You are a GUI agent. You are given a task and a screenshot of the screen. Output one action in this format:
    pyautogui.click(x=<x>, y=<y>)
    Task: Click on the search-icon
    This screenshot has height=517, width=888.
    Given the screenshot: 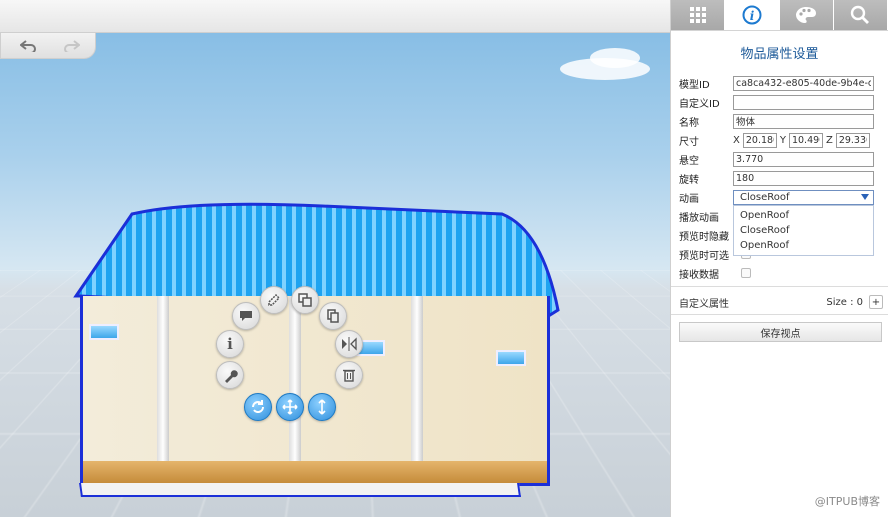 What is the action you would take?
    pyautogui.click(x=860, y=14)
    